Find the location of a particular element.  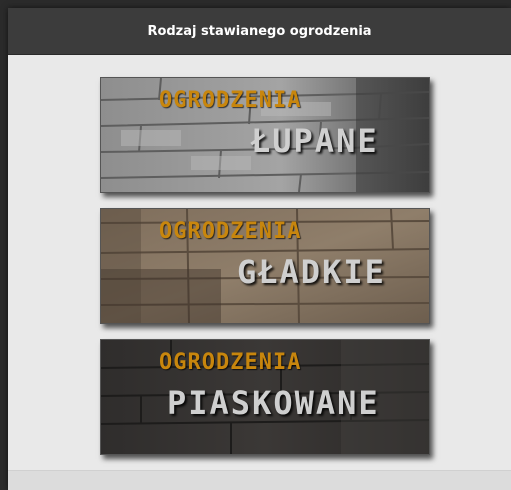

option-piaskowane-line2: PIASKOWANE is located at coordinates (273, 403).